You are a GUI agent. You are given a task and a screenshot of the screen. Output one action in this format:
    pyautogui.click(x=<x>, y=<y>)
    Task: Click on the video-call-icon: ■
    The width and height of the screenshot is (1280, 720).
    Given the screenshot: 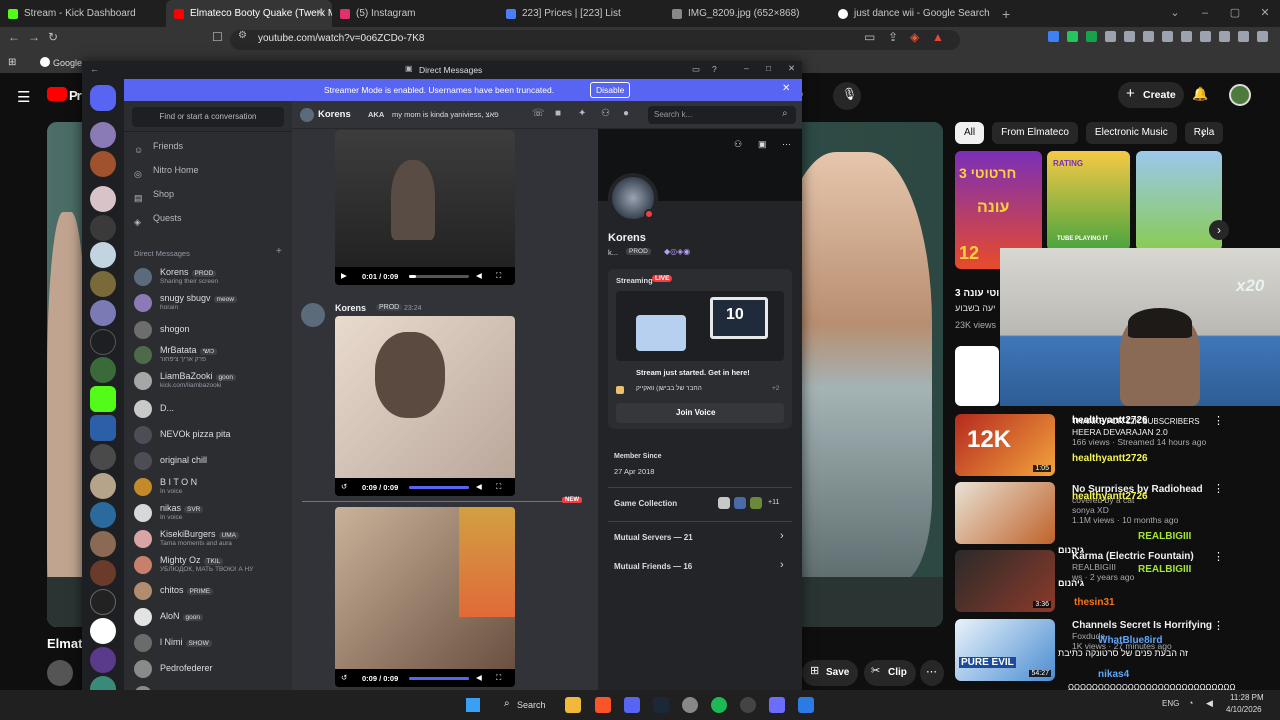 What is the action you would take?
    pyautogui.click(x=558, y=113)
    